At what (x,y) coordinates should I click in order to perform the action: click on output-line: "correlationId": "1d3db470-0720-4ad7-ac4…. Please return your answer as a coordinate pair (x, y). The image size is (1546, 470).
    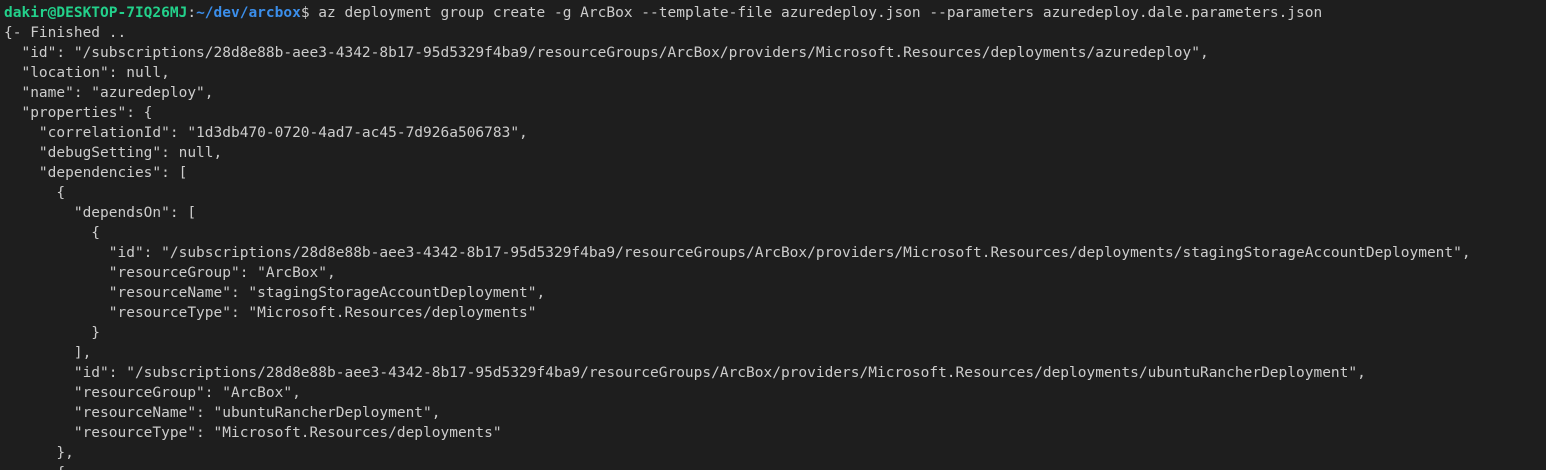
    Looking at the image, I should click on (266, 133).